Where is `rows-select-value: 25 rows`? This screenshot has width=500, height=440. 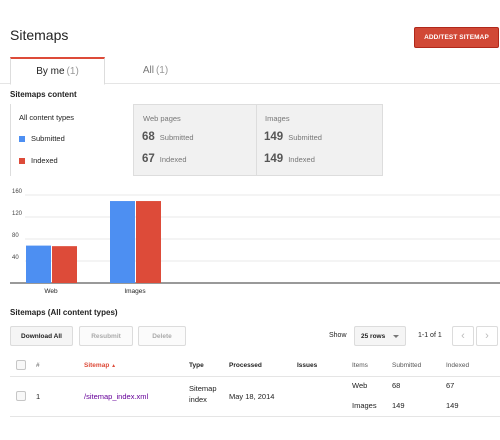
rows-select-value: 25 rows is located at coordinates (373, 336).